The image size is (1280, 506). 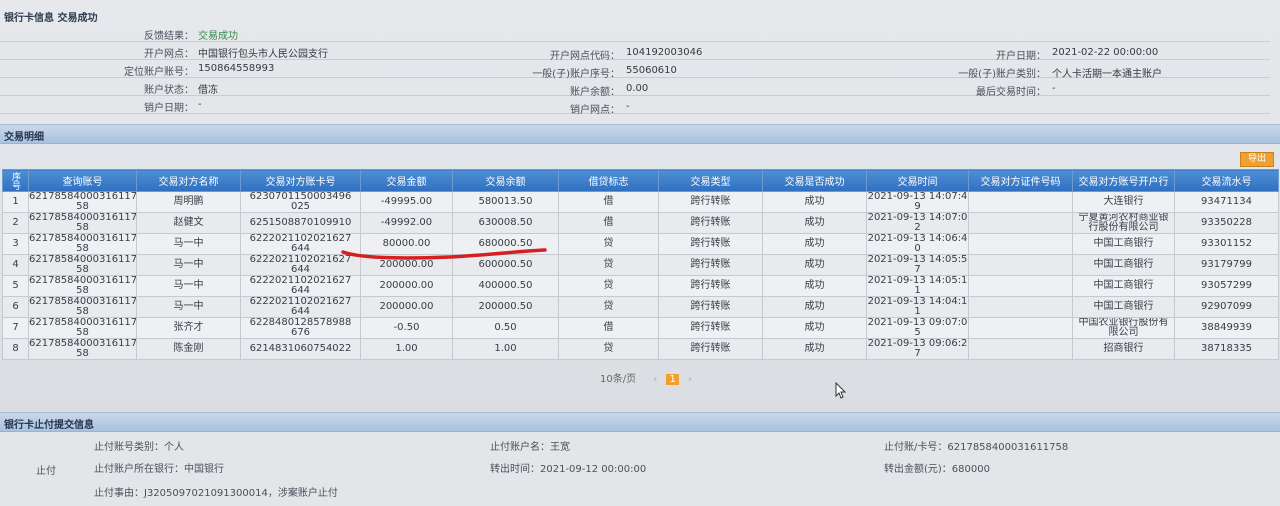 What do you see at coordinates (505, 307) in the screenshot?
I see `table-cell: 200000.50` at bounding box center [505, 307].